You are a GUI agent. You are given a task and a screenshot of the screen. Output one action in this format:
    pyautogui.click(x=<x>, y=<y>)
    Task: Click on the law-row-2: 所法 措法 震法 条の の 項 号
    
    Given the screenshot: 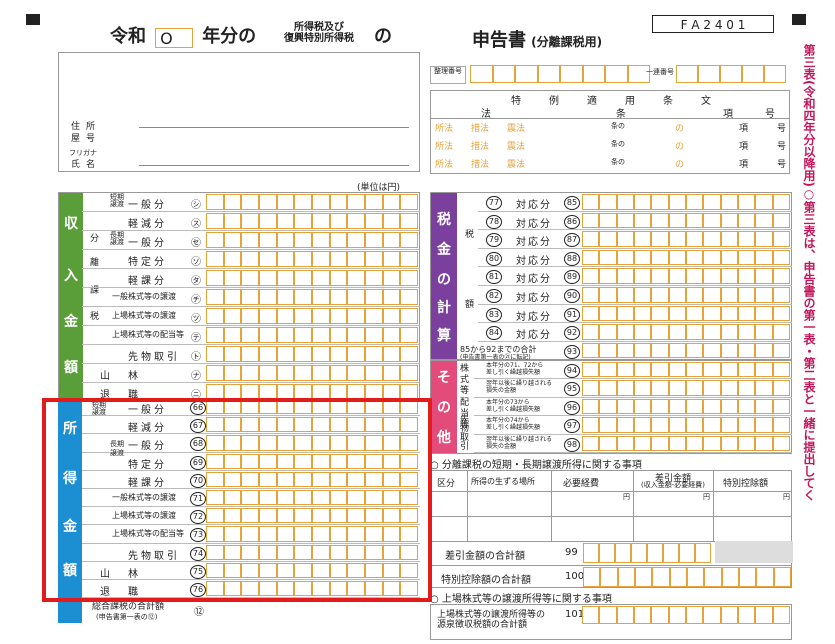 What is the action you would take?
    pyautogui.click(x=611, y=147)
    